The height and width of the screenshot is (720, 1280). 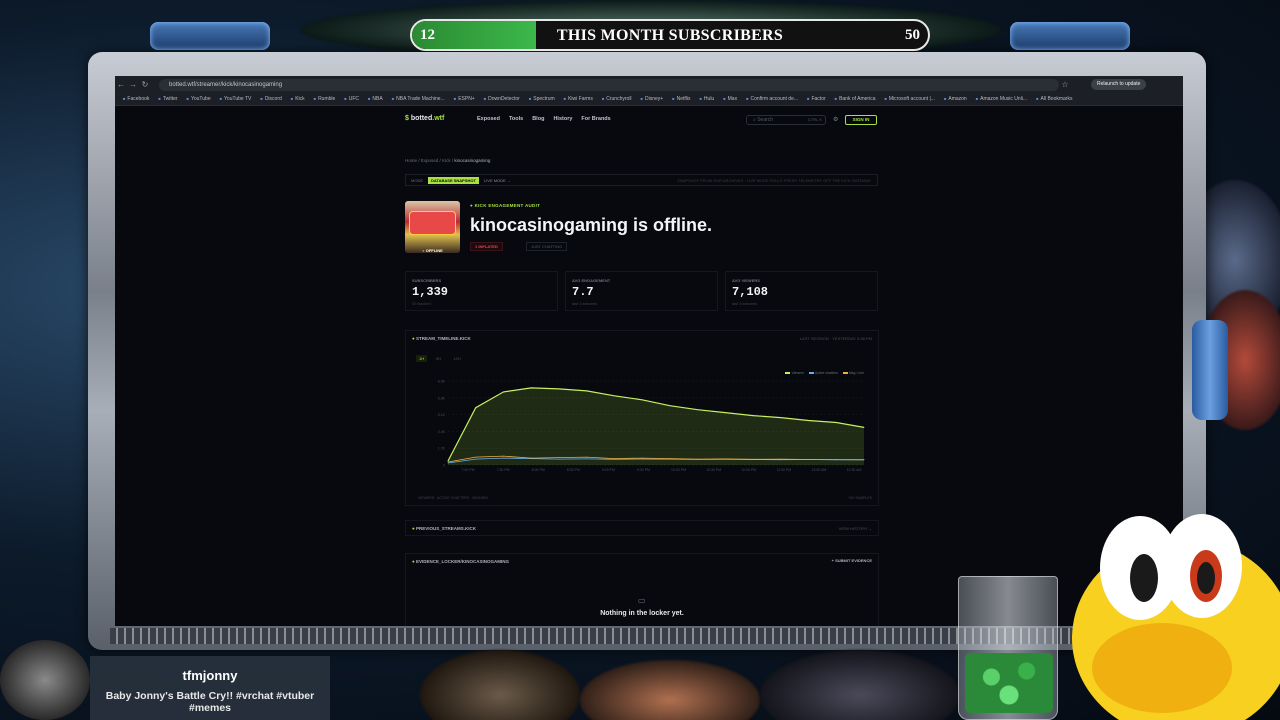 I want to click on coral-decoration, so click(x=860, y=685).